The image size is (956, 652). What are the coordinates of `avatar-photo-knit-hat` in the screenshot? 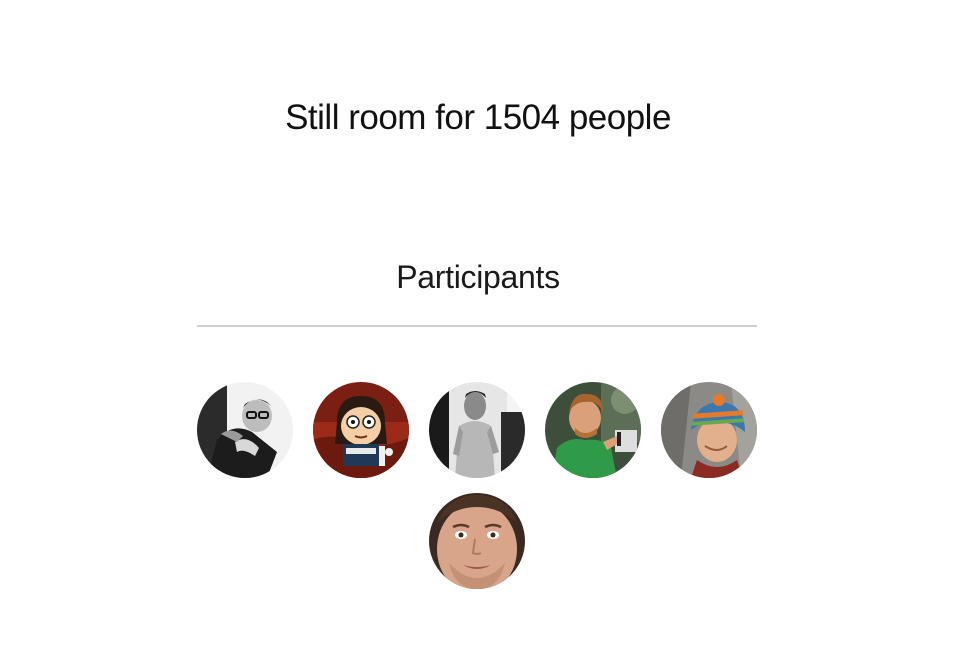 It's located at (709, 430).